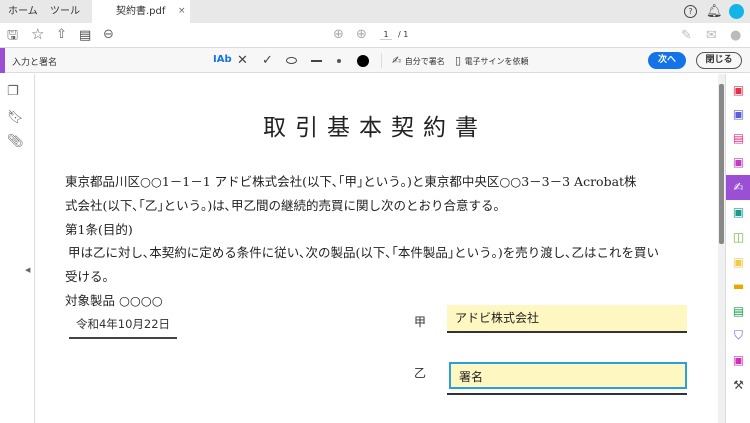 Image resolution: width=750 pixels, height=423 pixels. Describe the element at coordinates (386, 35) in the screenshot. I see `page-number-input: 1` at that location.